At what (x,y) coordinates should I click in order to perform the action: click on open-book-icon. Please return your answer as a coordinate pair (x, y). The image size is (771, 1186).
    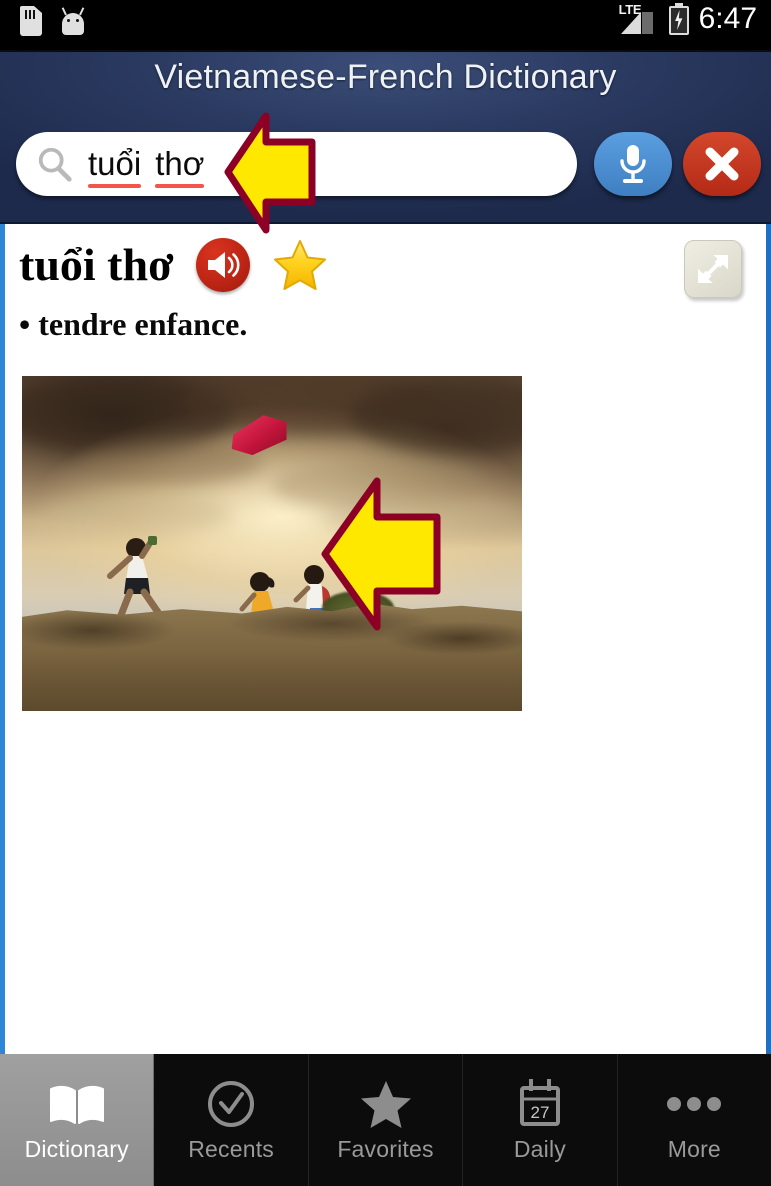
    Looking at the image, I should click on (77, 1104).